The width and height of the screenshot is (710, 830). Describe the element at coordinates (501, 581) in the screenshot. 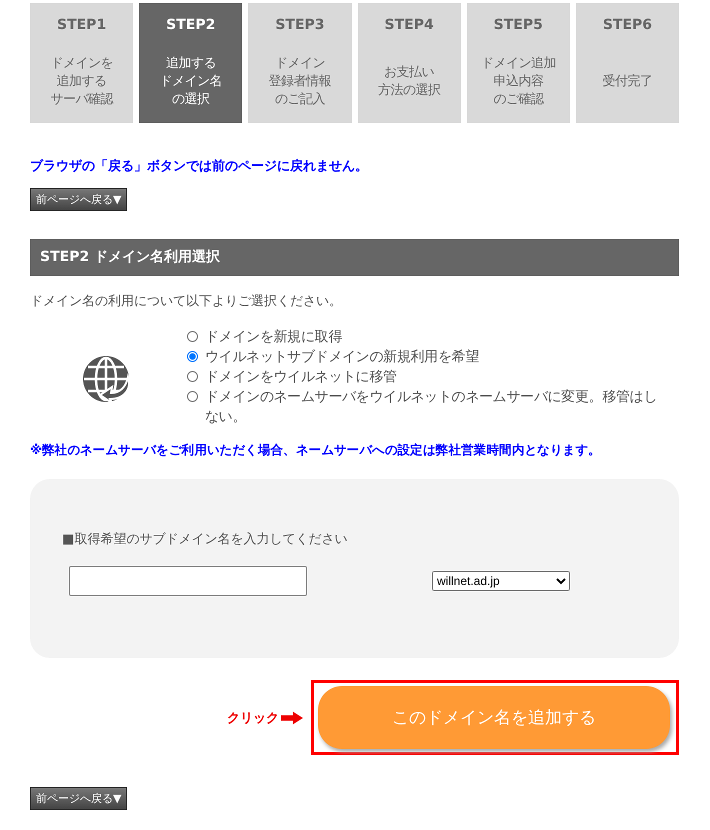

I see `domain-select: willnet.ad.jp` at that location.